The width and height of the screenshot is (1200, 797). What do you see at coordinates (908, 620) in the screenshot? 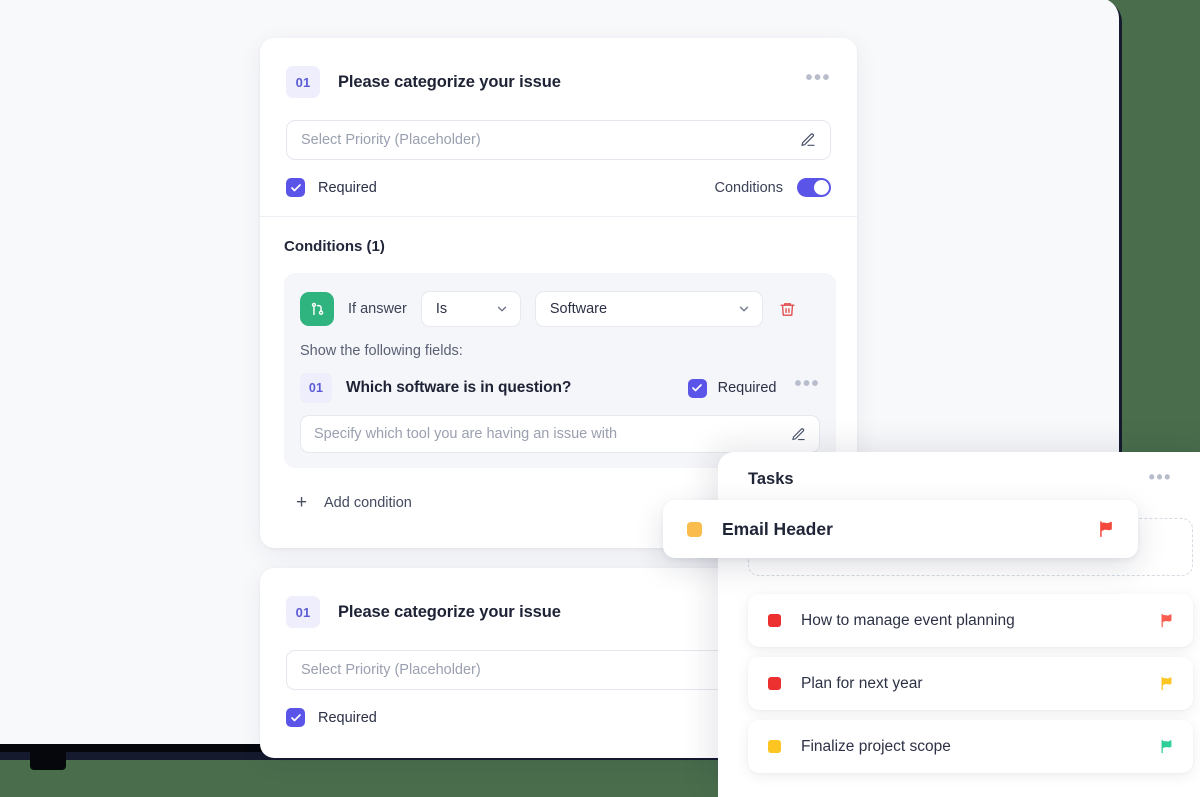
I see `task-name: How to manage event planning` at bounding box center [908, 620].